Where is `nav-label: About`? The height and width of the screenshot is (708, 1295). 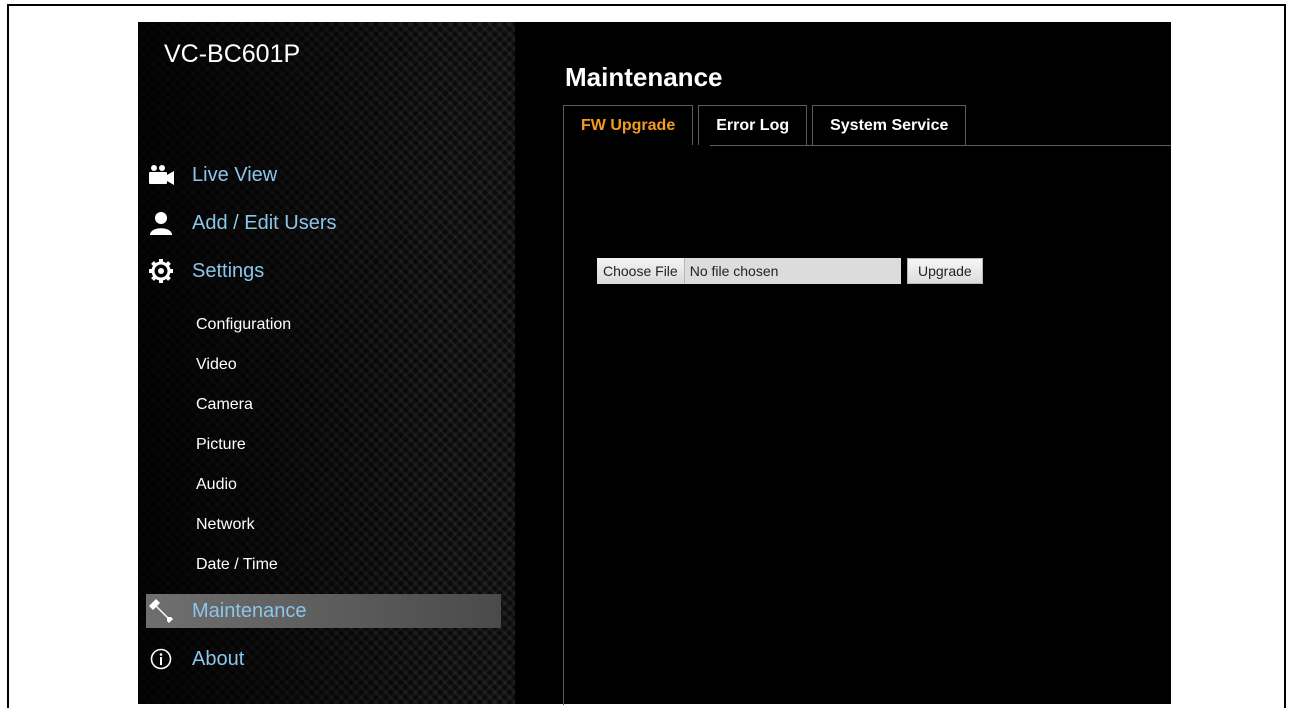
nav-label: About is located at coordinates (218, 658).